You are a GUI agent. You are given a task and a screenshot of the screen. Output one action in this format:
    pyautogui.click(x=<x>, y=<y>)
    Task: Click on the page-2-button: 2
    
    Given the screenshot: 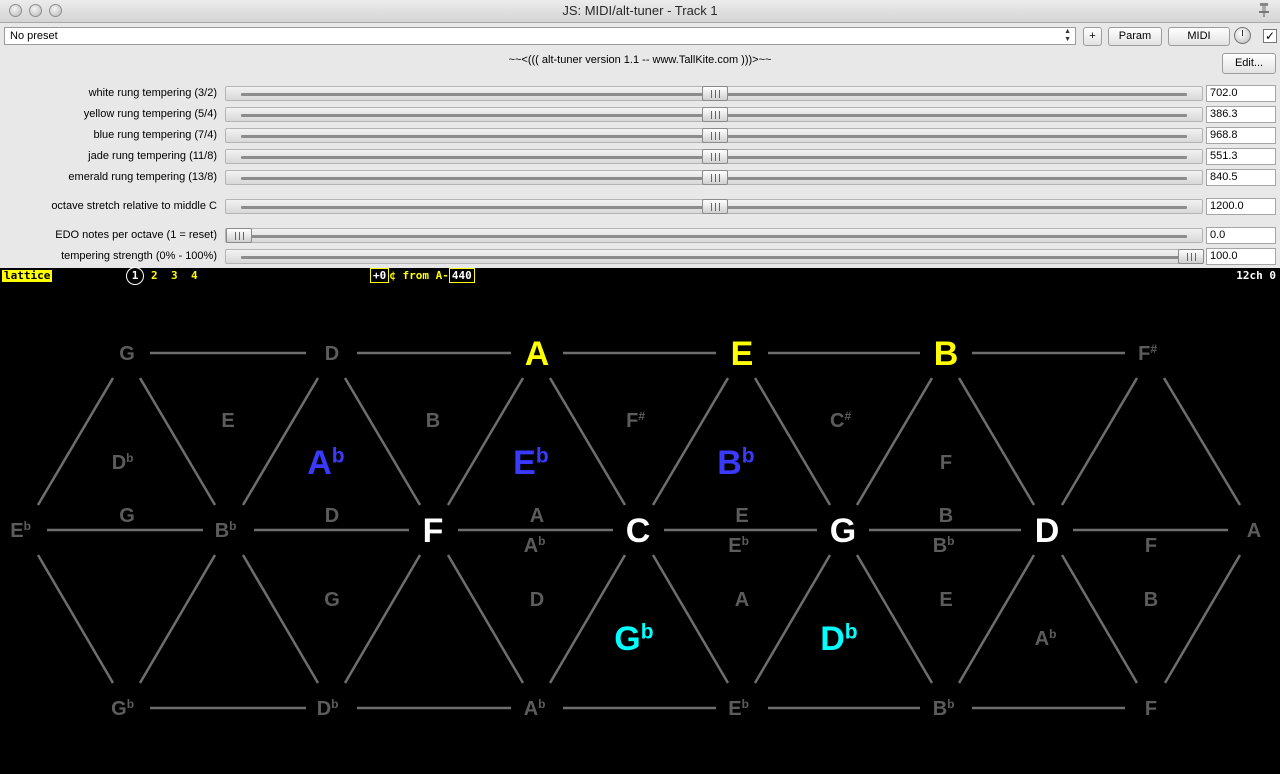 What is the action you would take?
    pyautogui.click(x=154, y=276)
    